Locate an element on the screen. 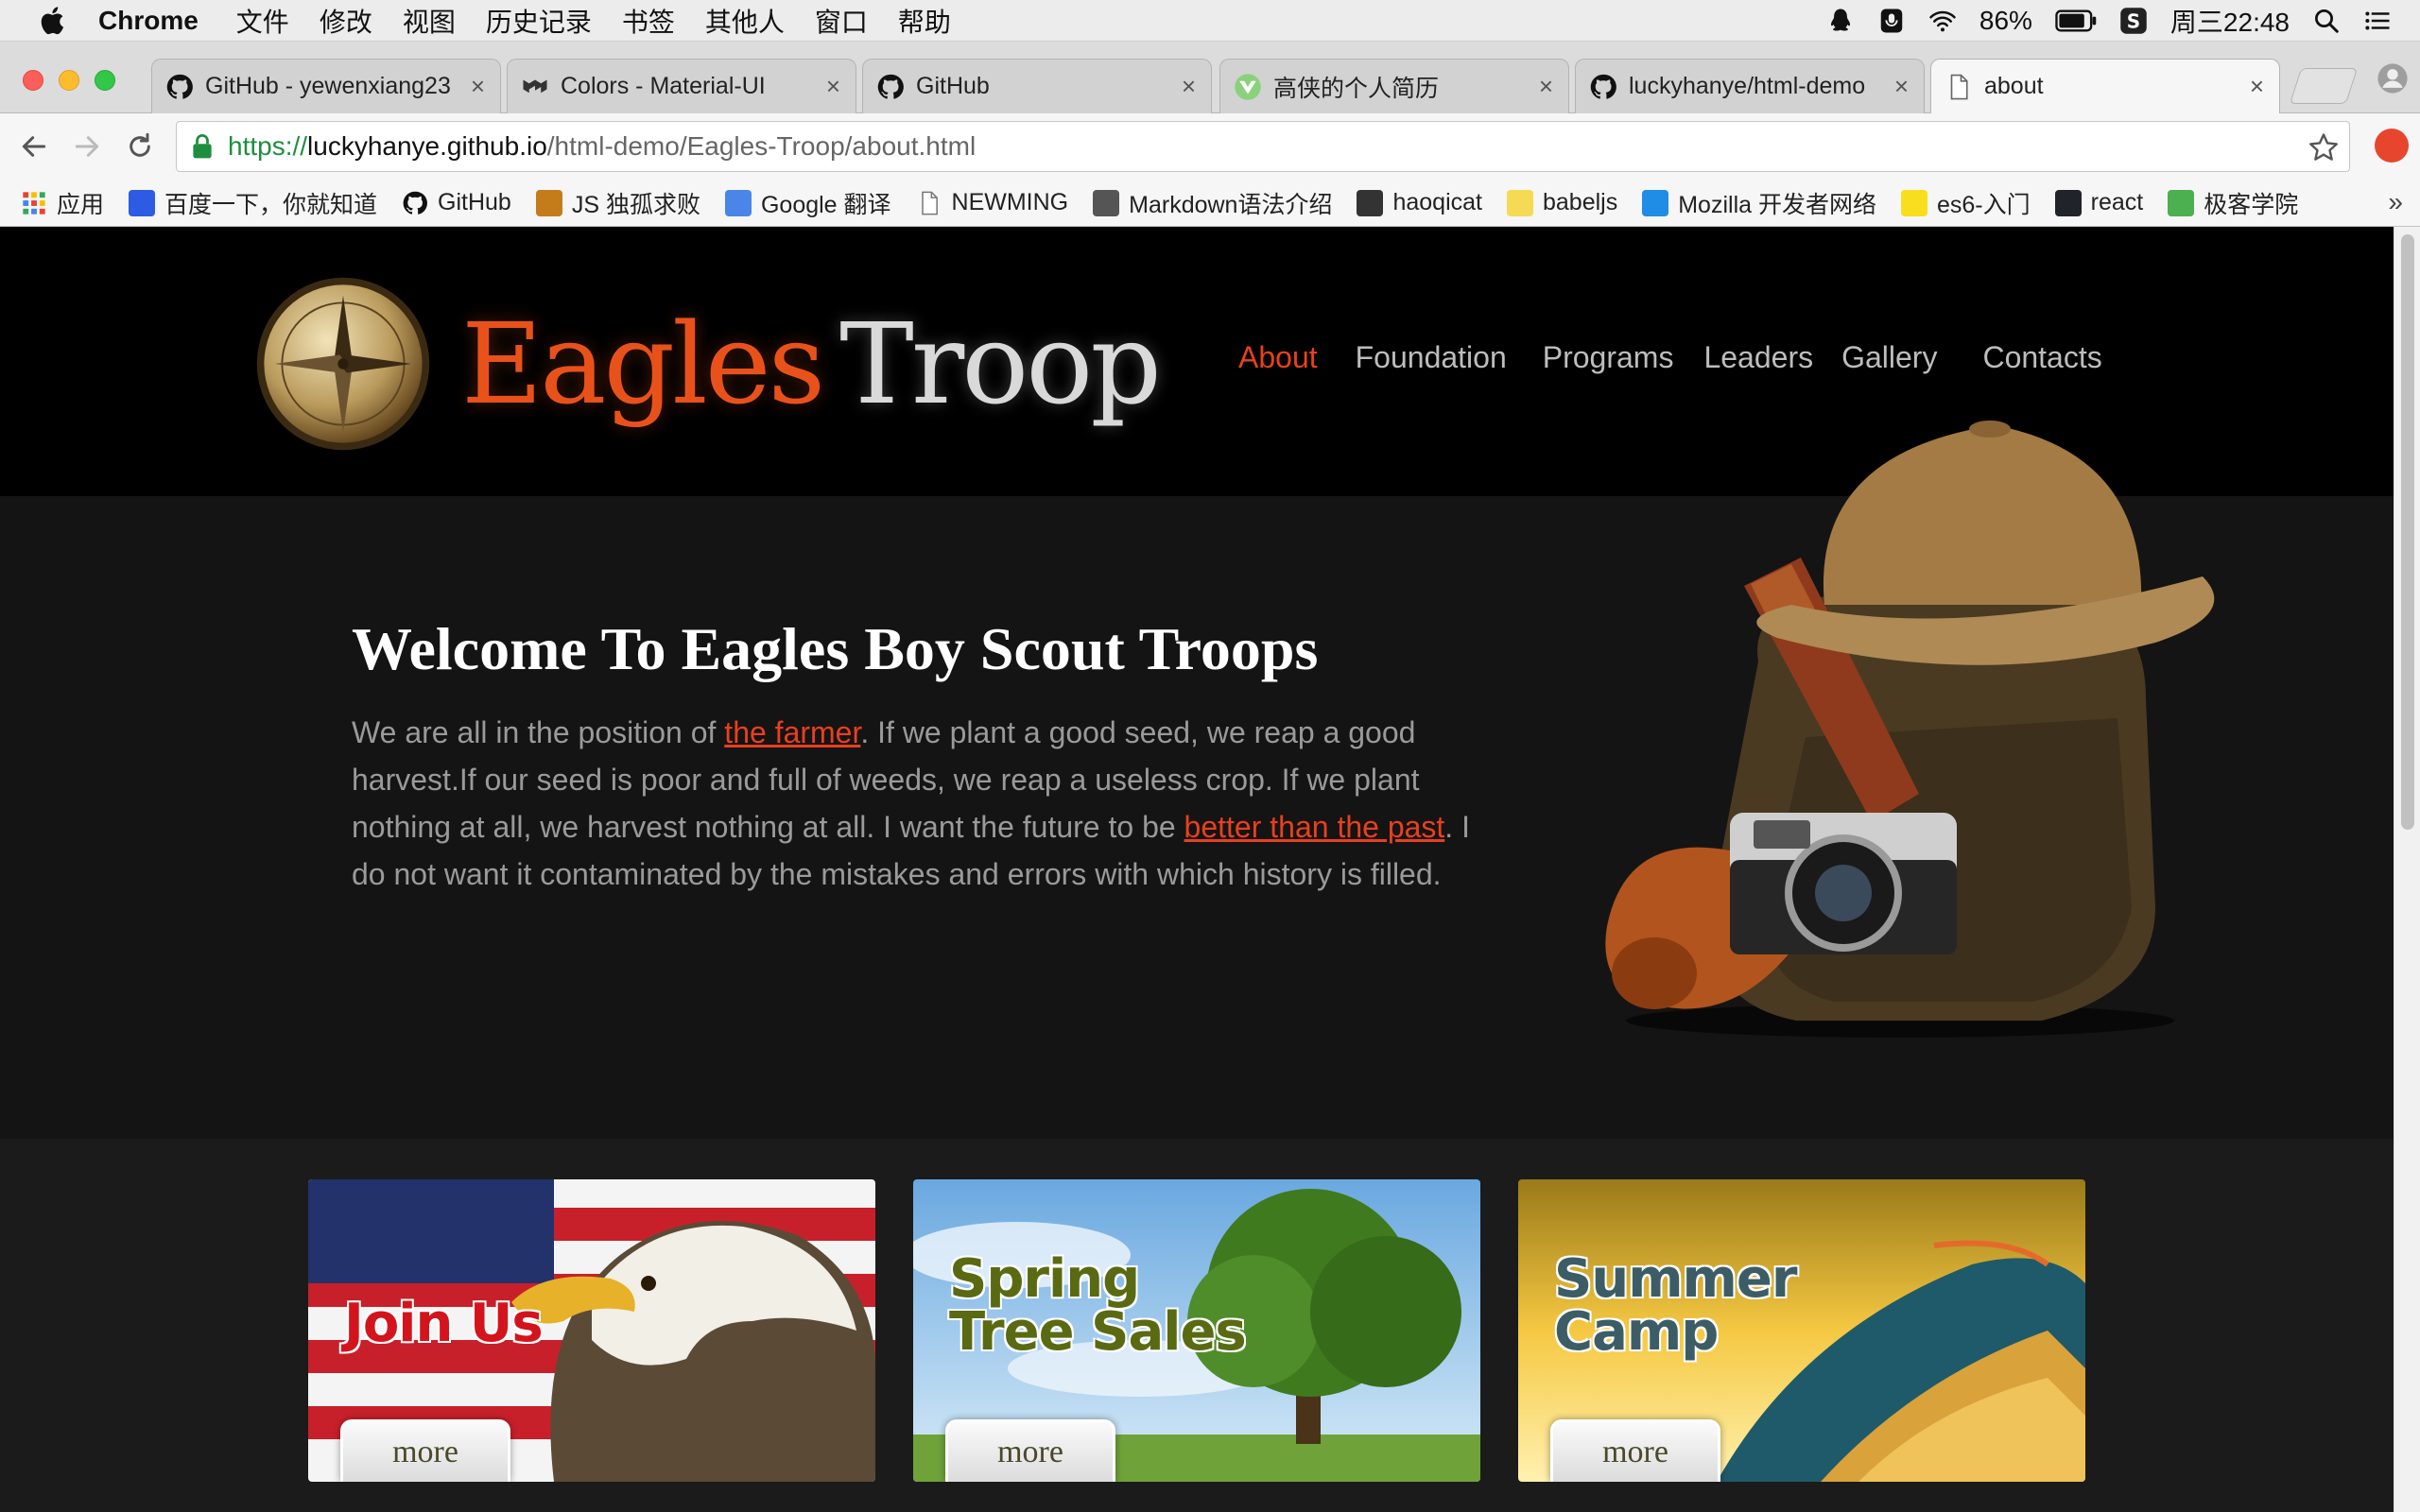 Image resolution: width=2420 pixels, height=1512 pixels. nav-gallery: Gallery is located at coordinates (1889, 357).